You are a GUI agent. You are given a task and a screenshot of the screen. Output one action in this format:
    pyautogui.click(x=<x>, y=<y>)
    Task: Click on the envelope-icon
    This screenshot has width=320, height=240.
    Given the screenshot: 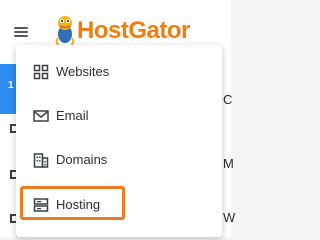 What is the action you would take?
    pyautogui.click(x=41, y=116)
    